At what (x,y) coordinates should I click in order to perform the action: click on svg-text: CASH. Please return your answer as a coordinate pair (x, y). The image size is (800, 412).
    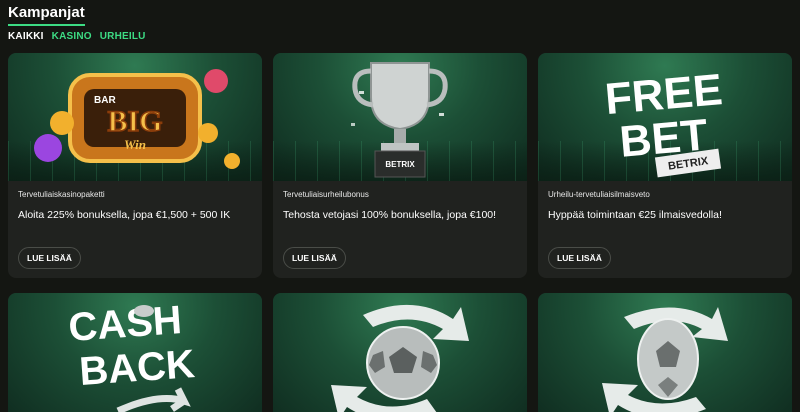
    Looking at the image, I should click on (125, 324).